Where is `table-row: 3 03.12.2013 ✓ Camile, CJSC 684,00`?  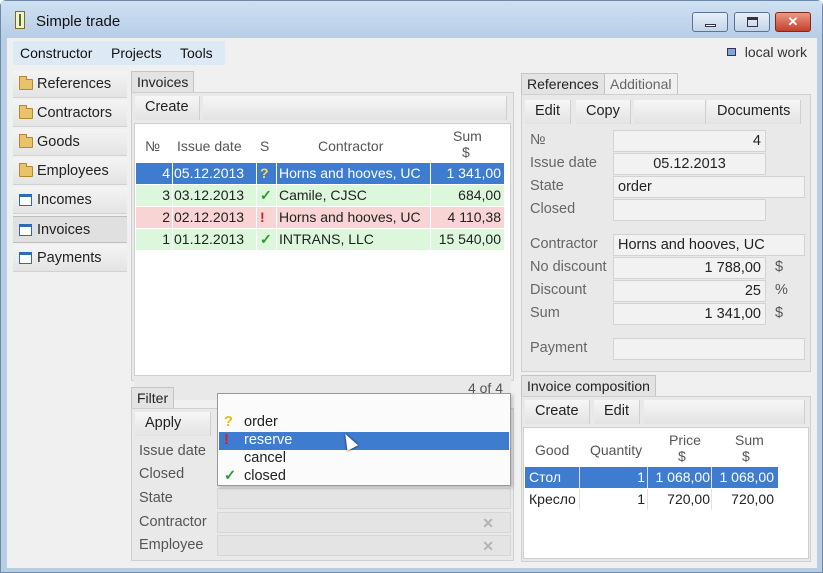
table-row: 3 03.12.2013 ✓ Camile, CJSC 684,00 is located at coordinates (320, 195).